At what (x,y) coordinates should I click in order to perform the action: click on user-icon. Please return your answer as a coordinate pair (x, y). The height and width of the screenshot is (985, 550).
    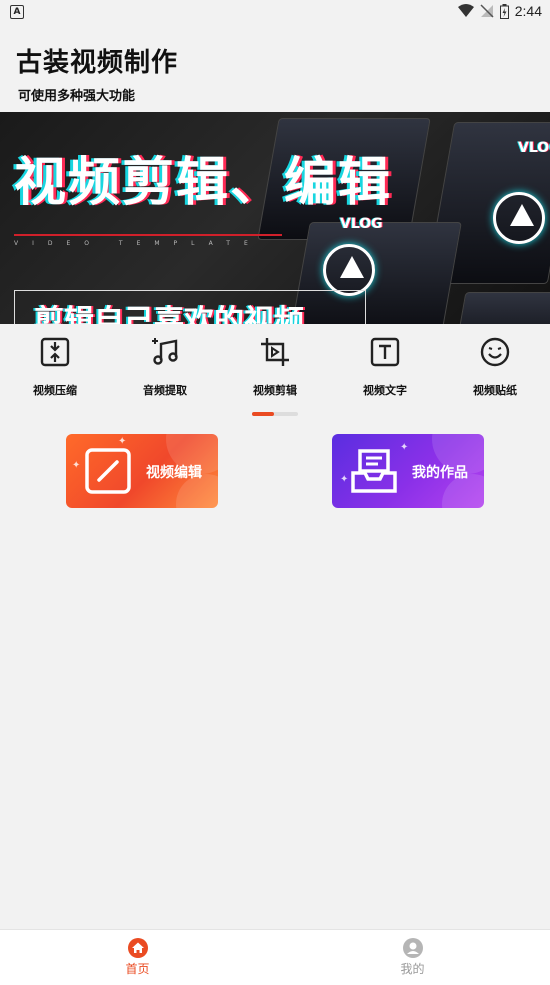
    Looking at the image, I should click on (412, 948).